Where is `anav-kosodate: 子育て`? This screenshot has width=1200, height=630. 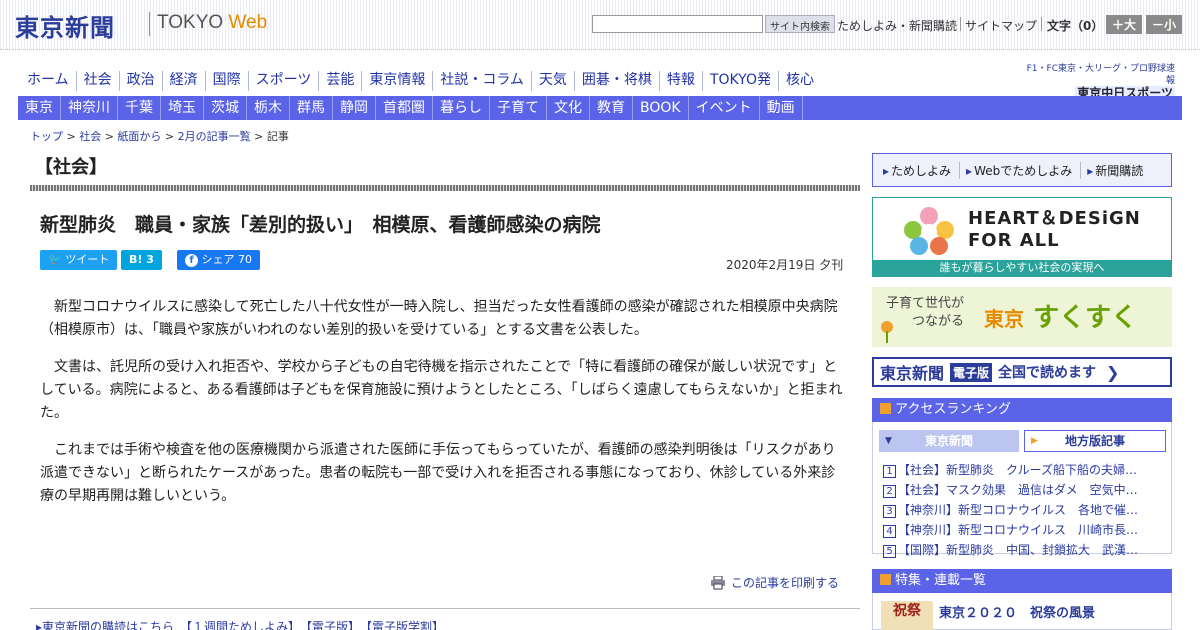 anav-kosodate: 子育て is located at coordinates (518, 108).